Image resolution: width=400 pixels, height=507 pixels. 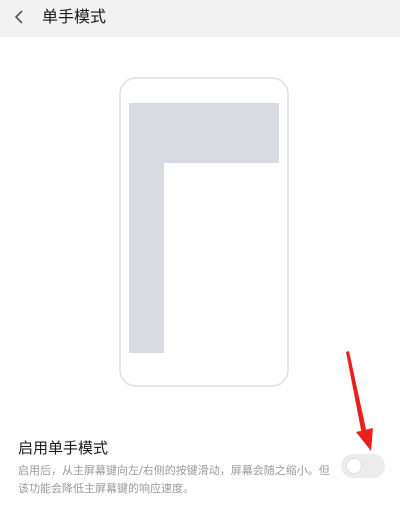 What do you see at coordinates (63, 448) in the screenshot?
I see `setting-title: 启用单手模式` at bounding box center [63, 448].